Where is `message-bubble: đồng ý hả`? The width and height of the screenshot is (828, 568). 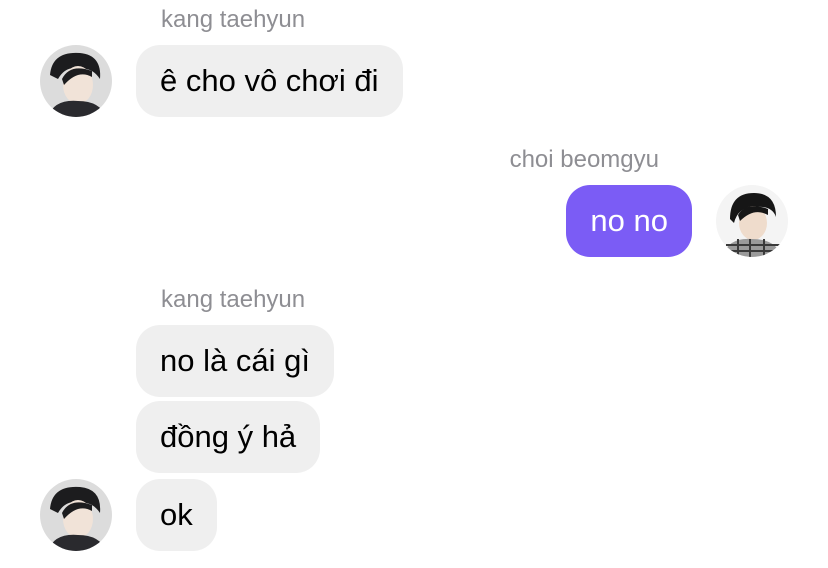
message-bubble: đồng ý hả is located at coordinates (228, 437).